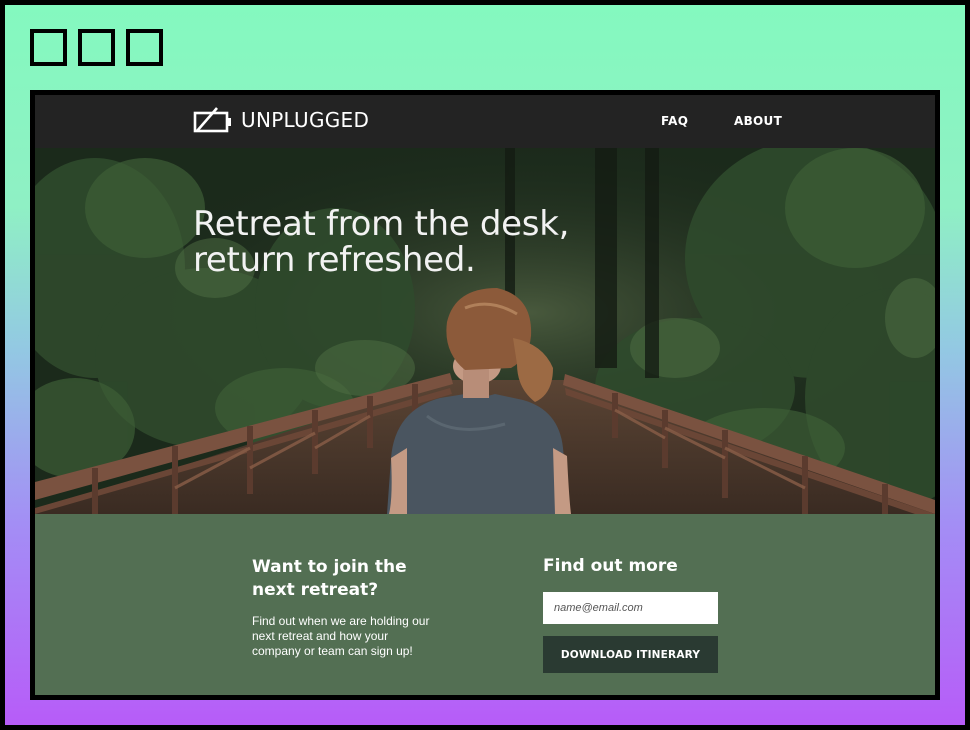 This screenshot has width=970, height=730. What do you see at coordinates (329, 567) in the screenshot?
I see `join-heading-line1: Want to join the` at bounding box center [329, 567].